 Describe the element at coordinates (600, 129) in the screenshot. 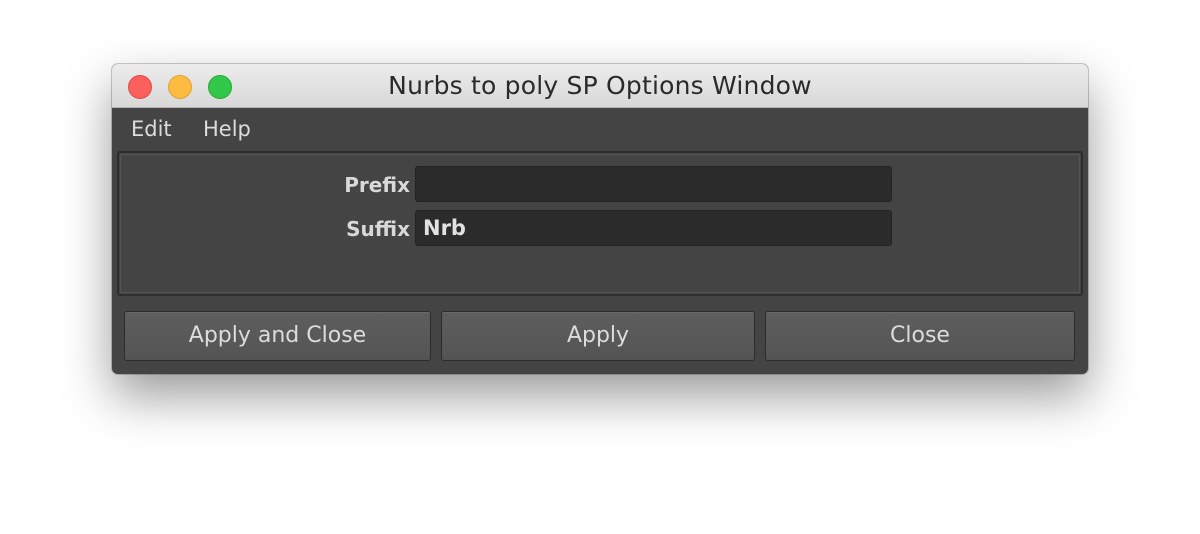

I see `menu-bar: Edit Help` at that location.